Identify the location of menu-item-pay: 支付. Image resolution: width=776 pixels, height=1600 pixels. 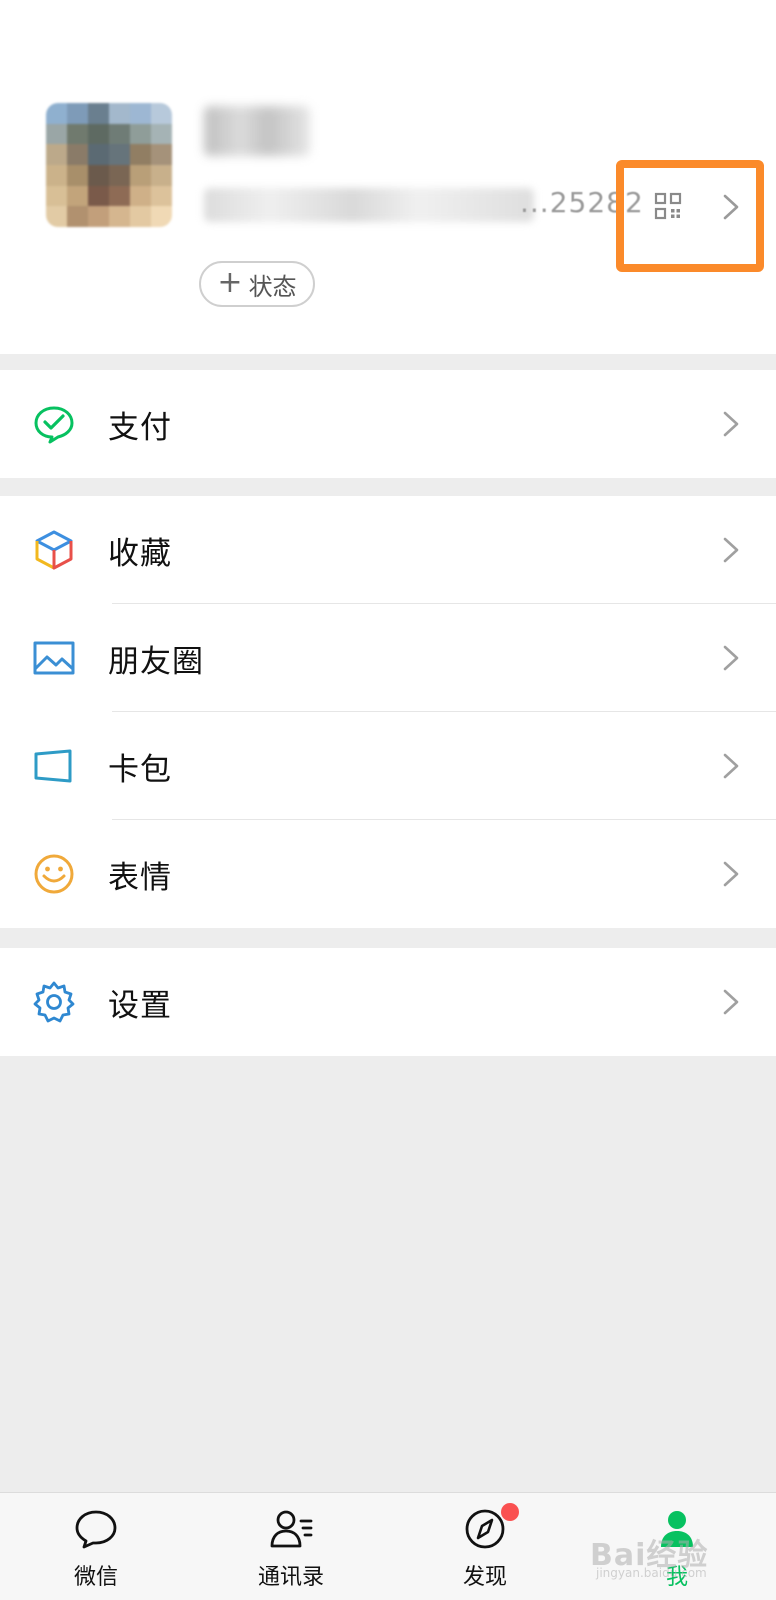
(388, 424).